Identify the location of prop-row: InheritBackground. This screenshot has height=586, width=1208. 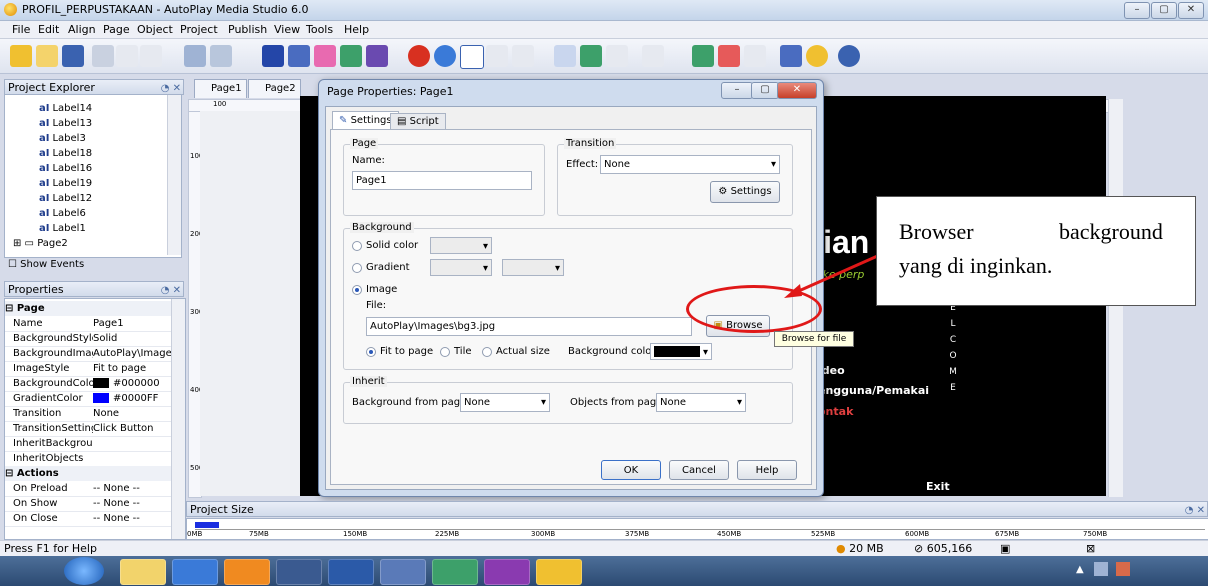
(89, 444).